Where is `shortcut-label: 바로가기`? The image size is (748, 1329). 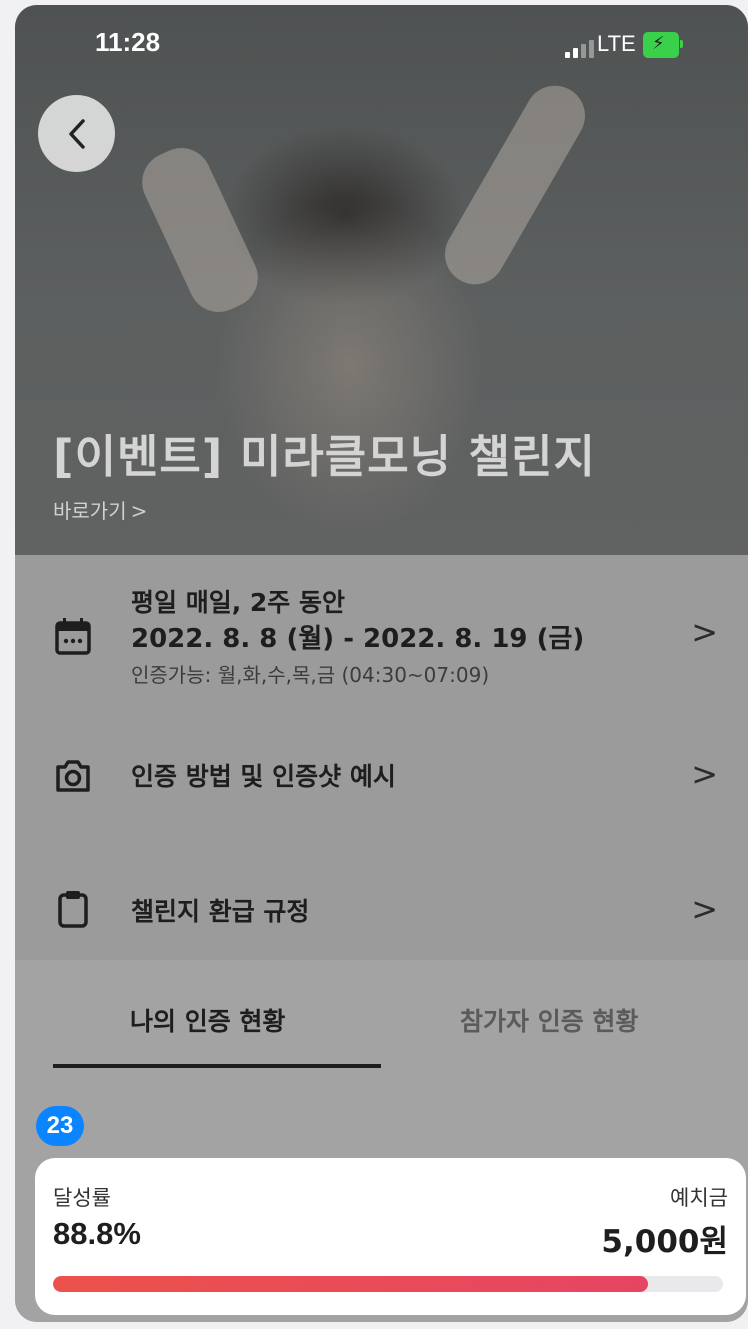 shortcut-label: 바로가기 is located at coordinates (90, 511).